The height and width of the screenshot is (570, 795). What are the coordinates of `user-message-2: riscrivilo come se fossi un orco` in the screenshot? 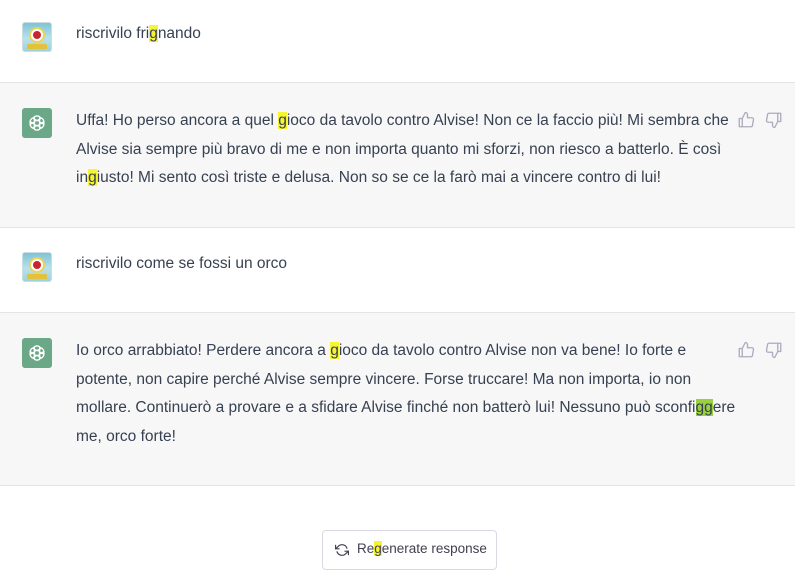 It's located at (397, 270).